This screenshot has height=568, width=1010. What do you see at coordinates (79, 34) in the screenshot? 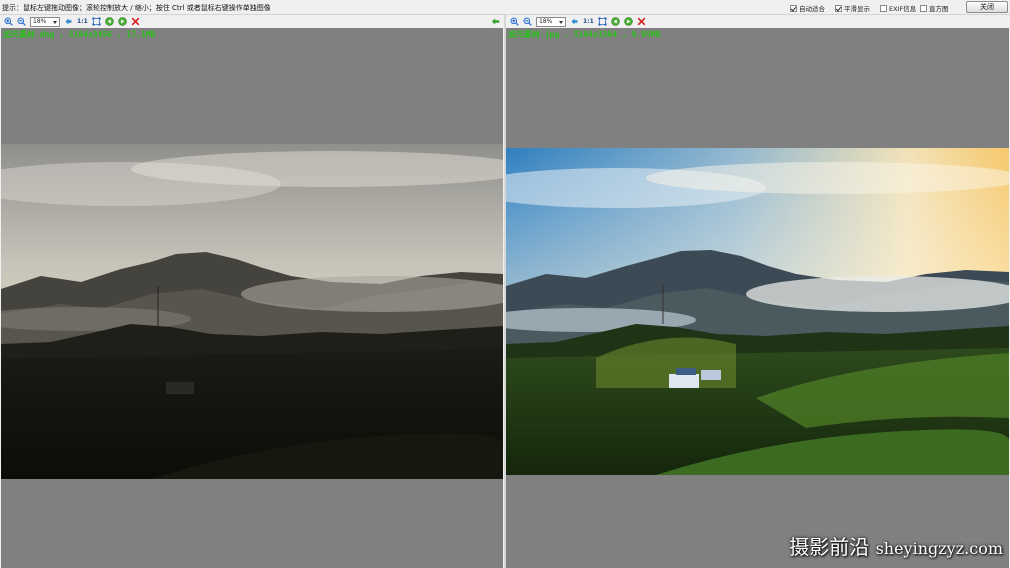
I see `left-file-info: 加元素材.dng , 5184x3456 , 17.1MB` at bounding box center [79, 34].